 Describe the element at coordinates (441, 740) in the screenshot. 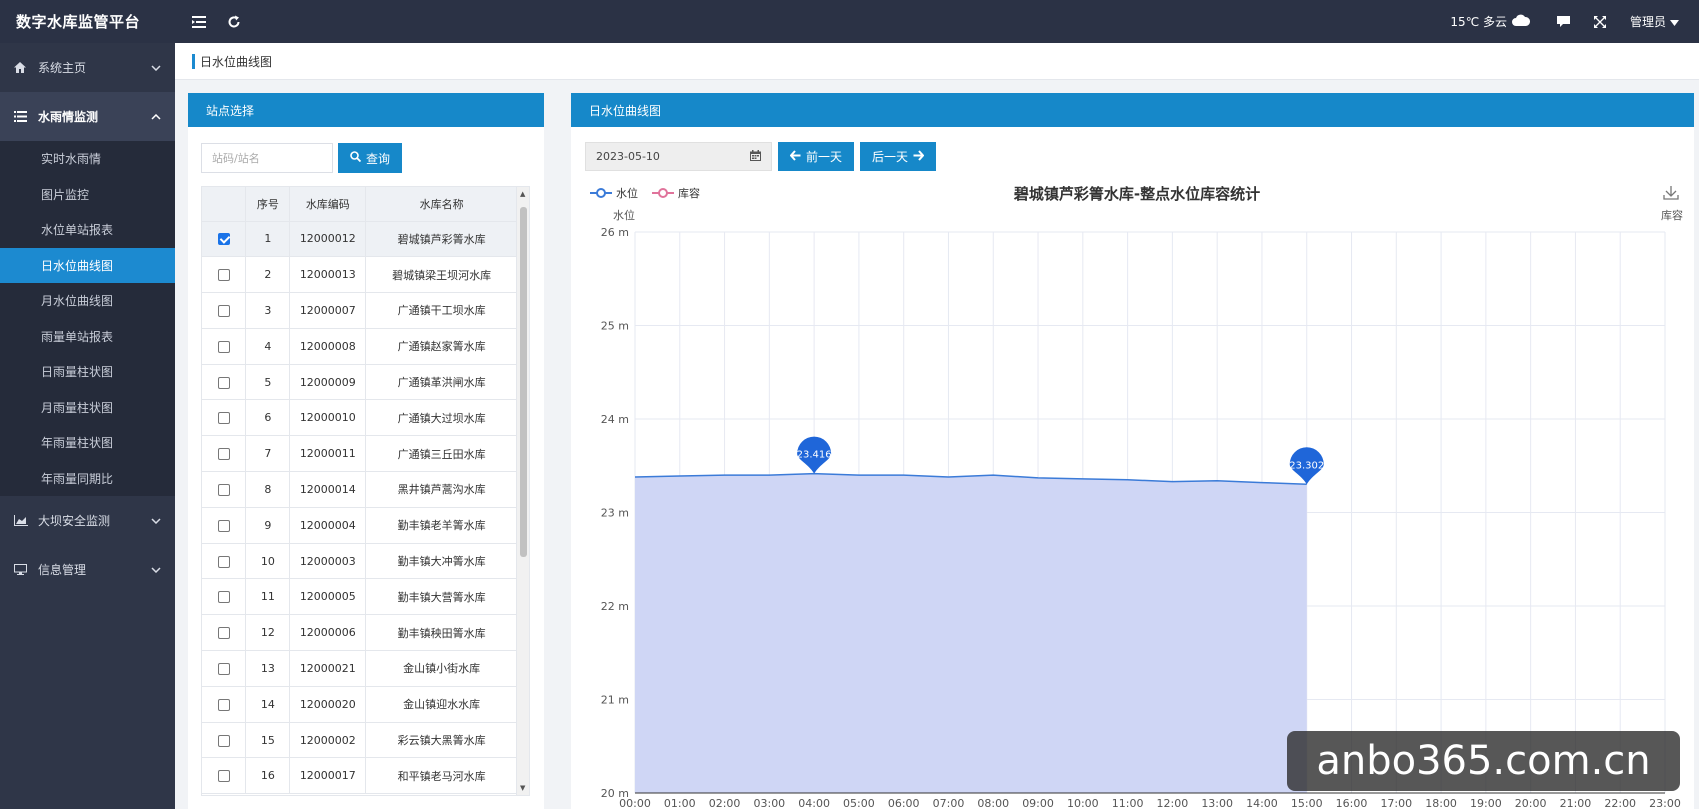

I see `cell-name: 彩云镇大黑箐水库` at that location.